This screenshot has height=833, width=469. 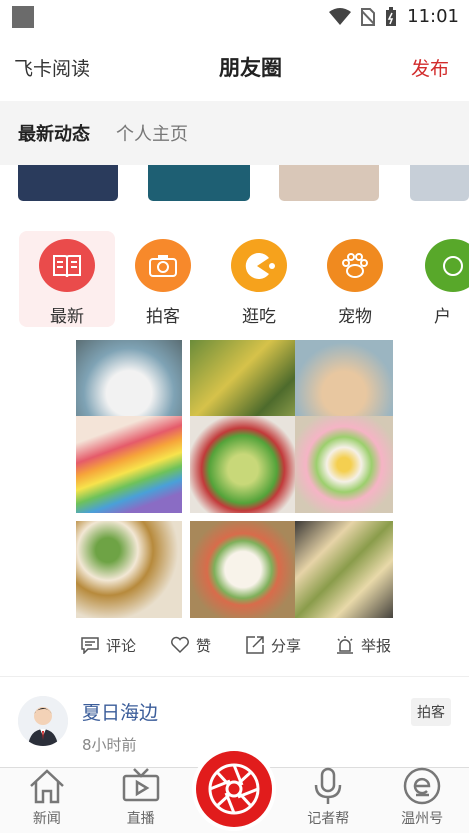 I want to click on comment-button: 评论, so click(x=108, y=645).